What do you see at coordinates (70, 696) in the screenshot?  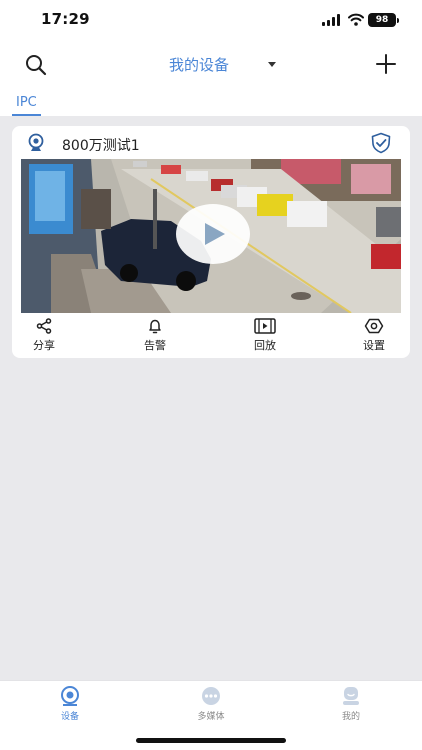 I see `device-icon` at bounding box center [70, 696].